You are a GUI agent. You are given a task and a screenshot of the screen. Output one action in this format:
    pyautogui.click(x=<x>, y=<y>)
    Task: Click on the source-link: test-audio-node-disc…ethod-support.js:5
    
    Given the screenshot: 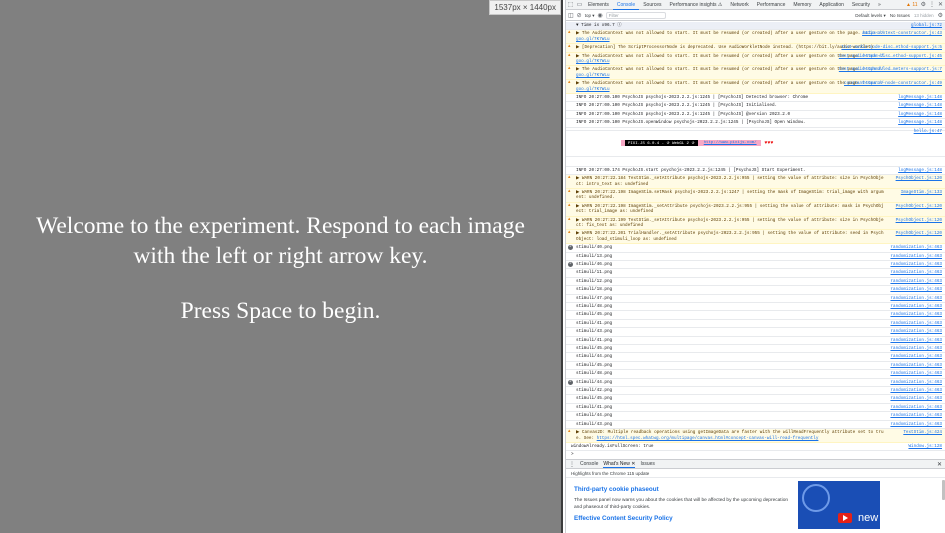 What is the action you would take?
    pyautogui.click(x=891, y=47)
    